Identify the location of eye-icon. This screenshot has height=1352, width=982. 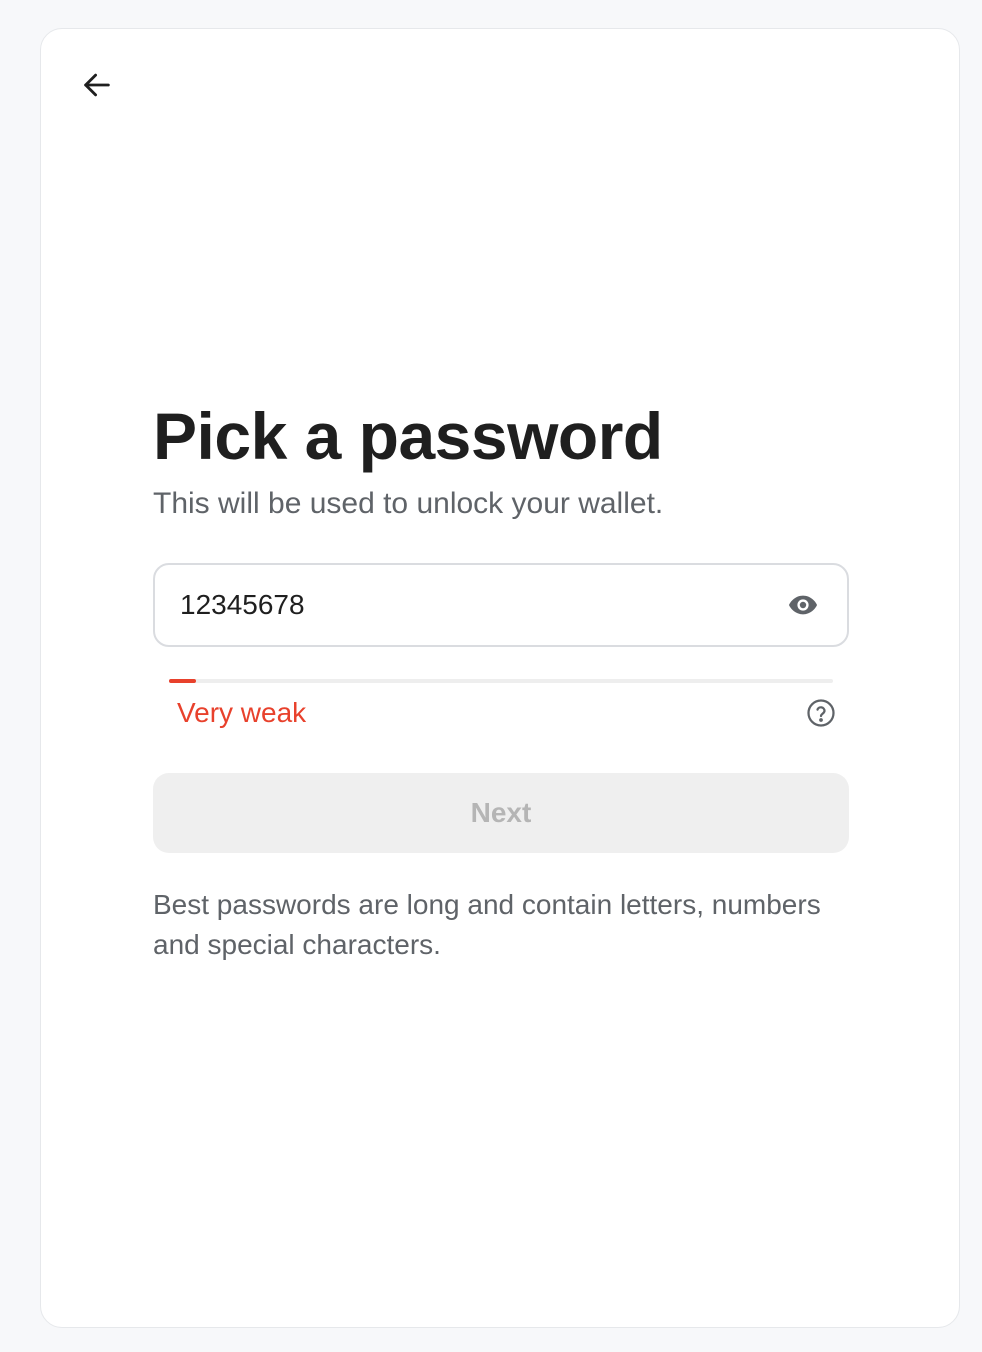
(803, 605).